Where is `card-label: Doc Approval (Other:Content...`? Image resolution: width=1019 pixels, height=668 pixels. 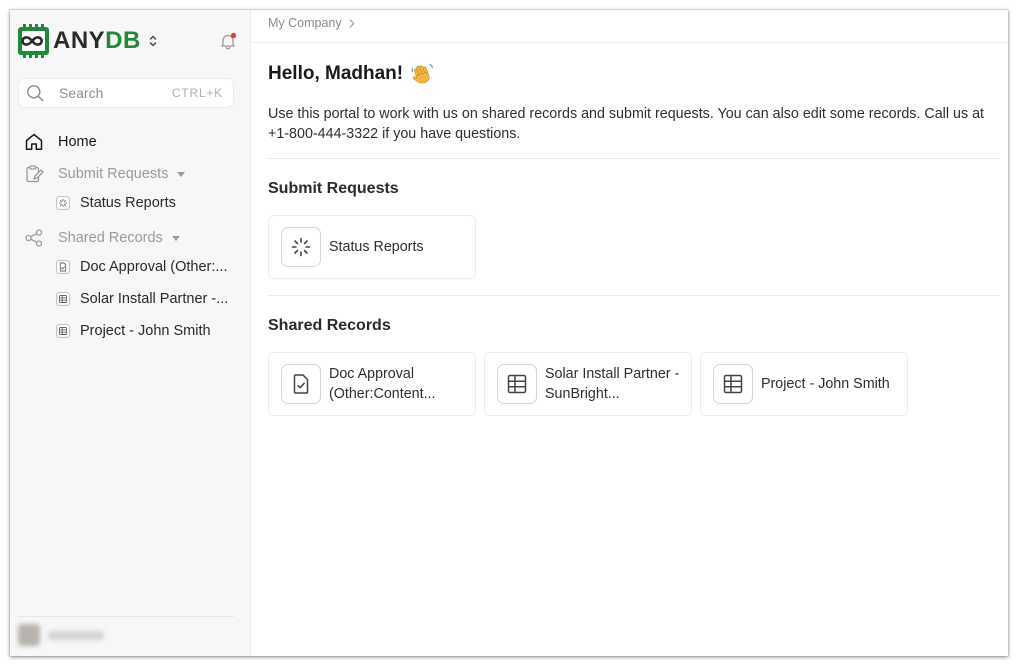
card-label: Doc Approval (Other:Content... is located at coordinates (382, 384).